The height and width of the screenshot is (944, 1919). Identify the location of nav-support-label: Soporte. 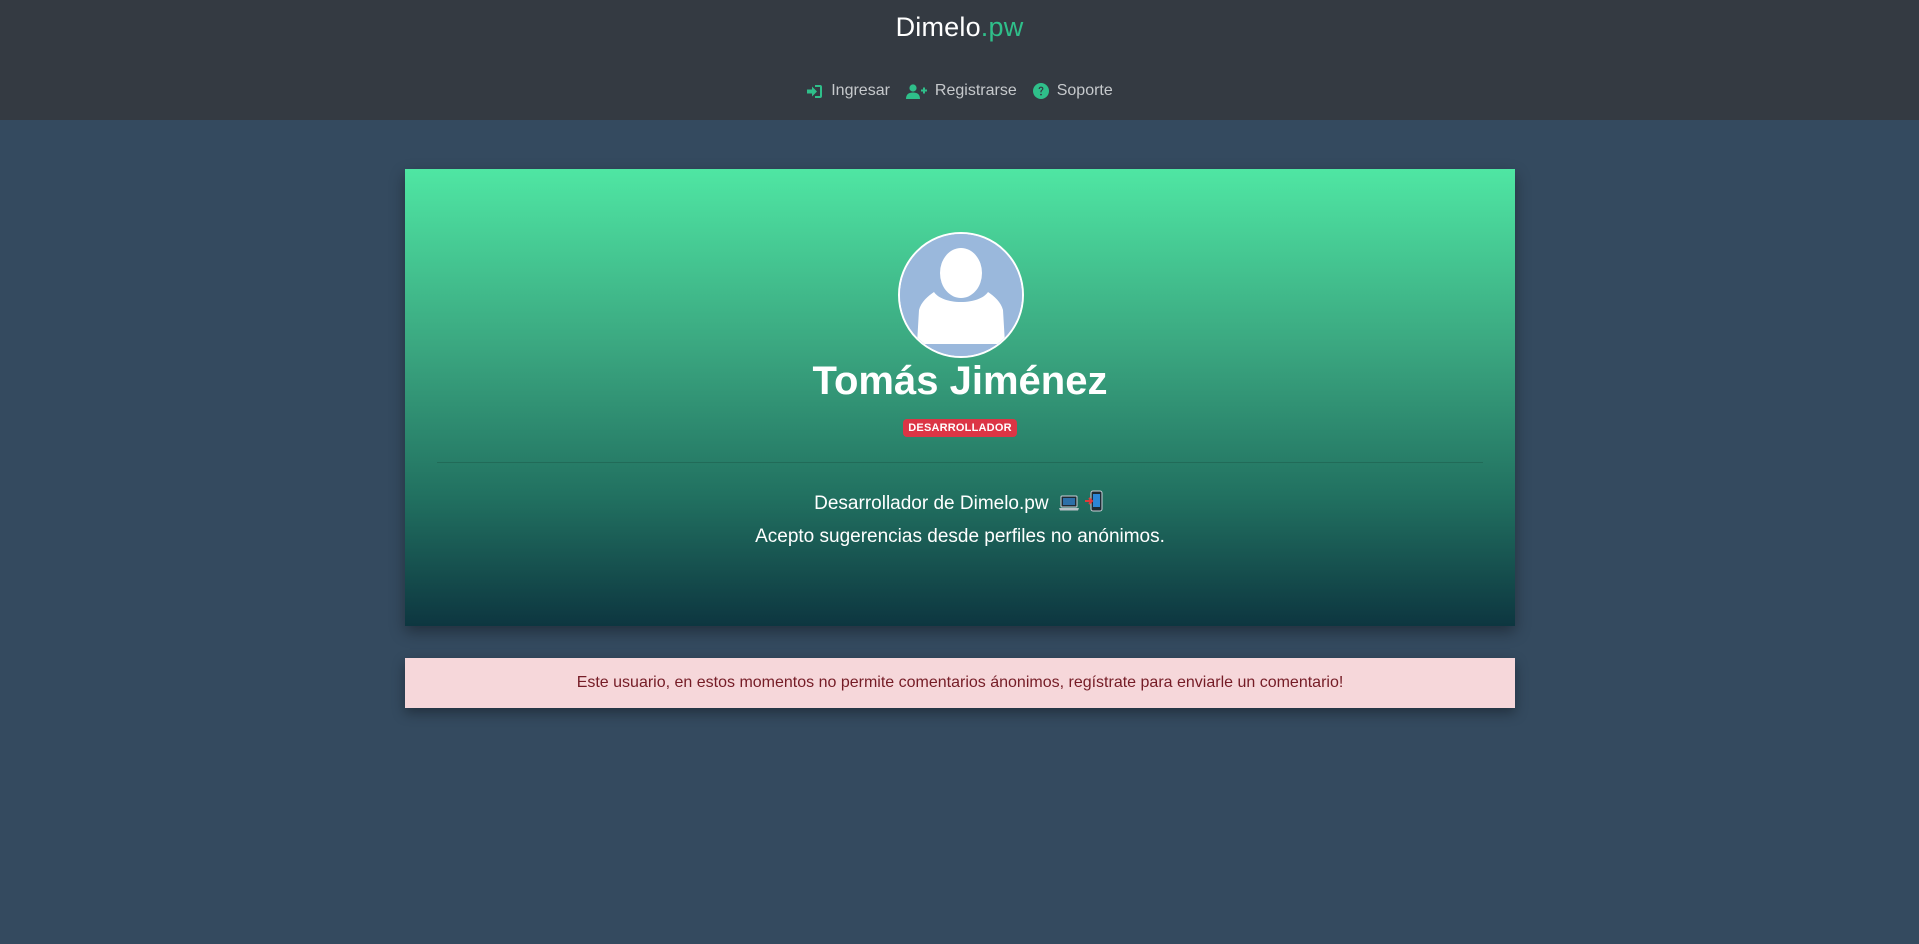
(1084, 90).